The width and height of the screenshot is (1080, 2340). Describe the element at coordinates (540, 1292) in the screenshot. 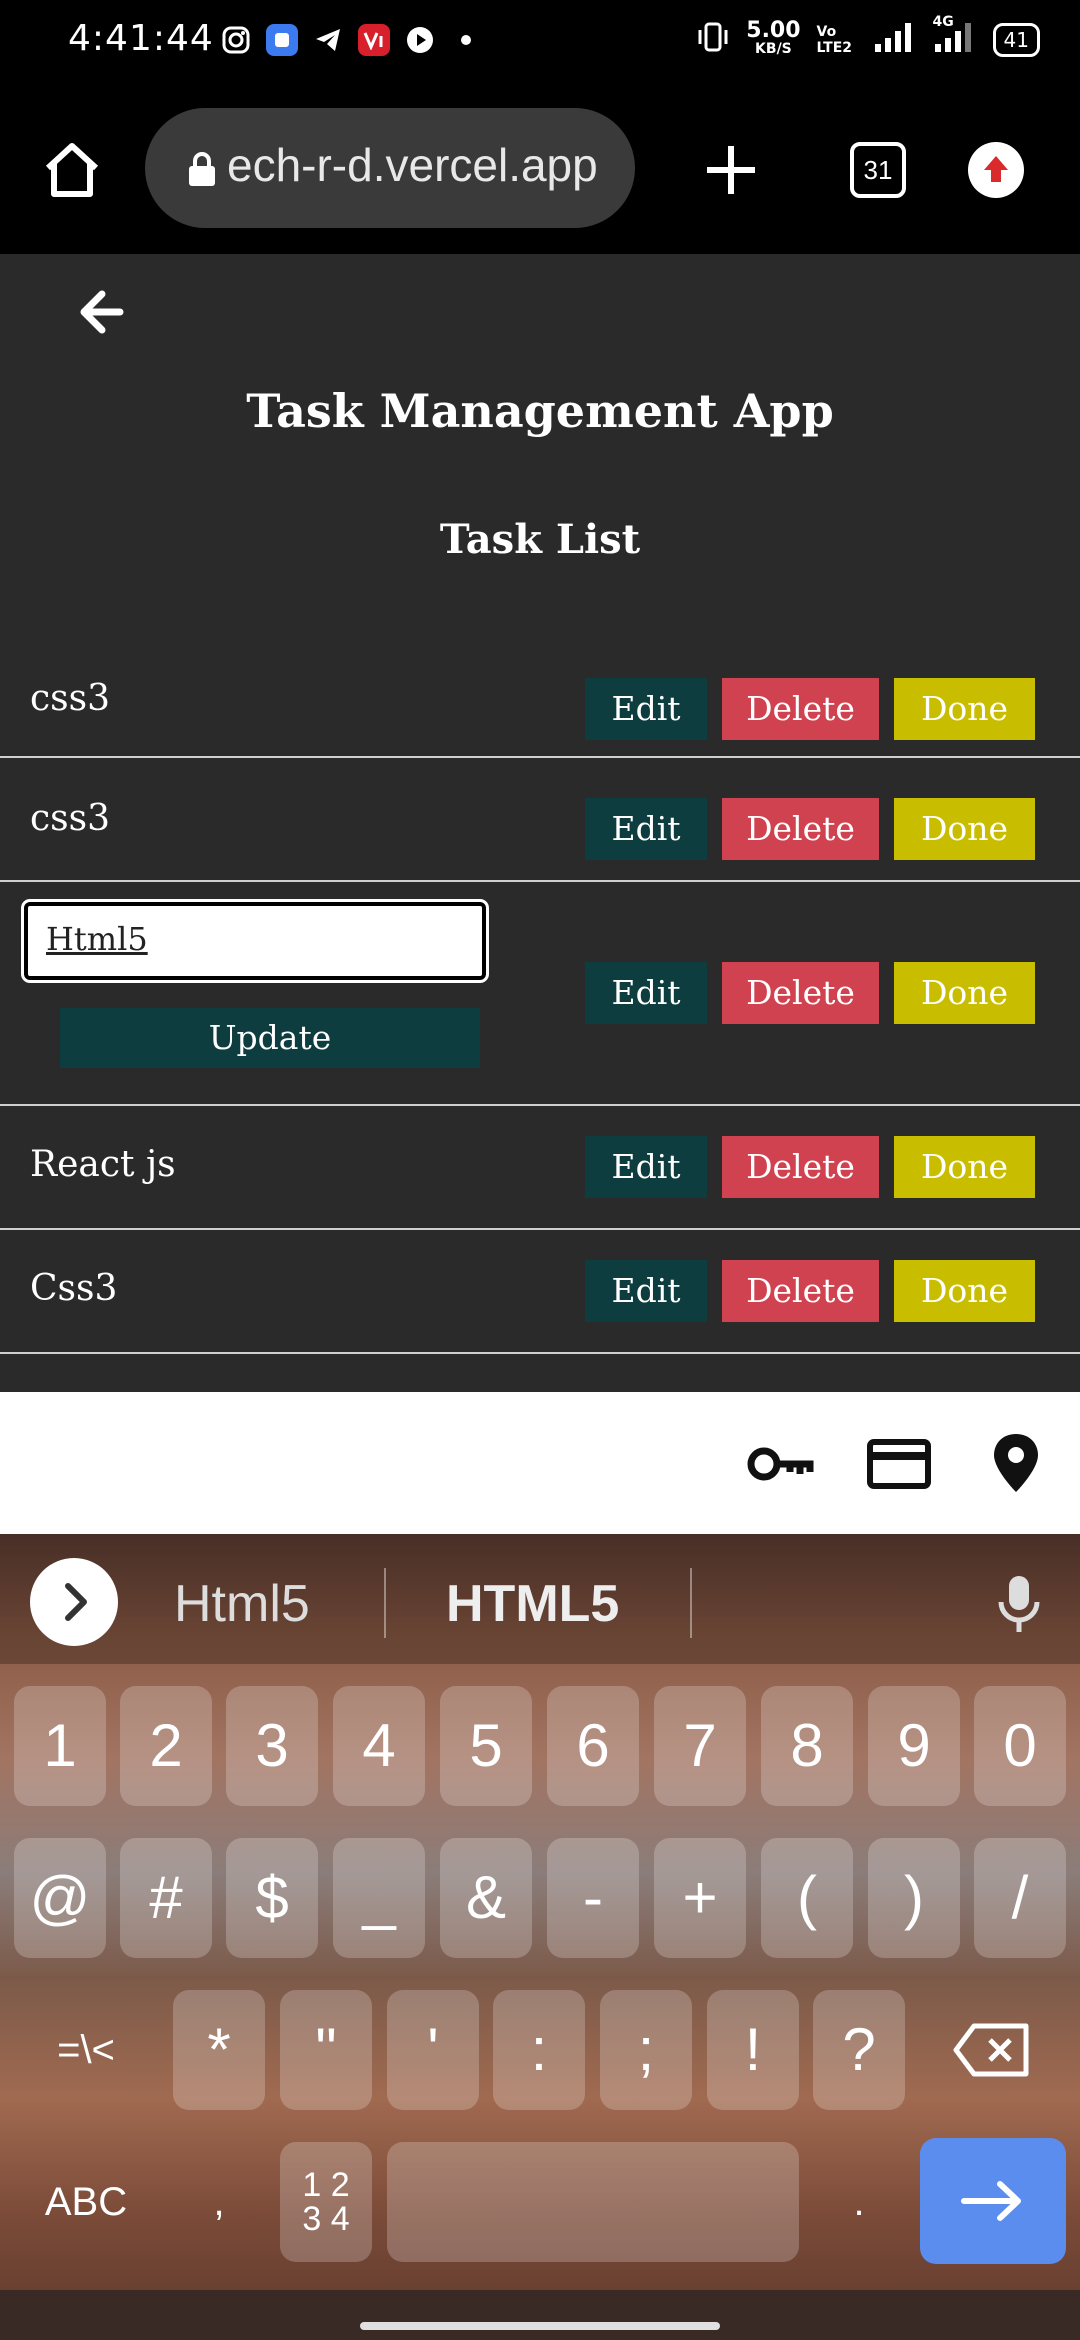

I see `task-row: Css3 Edit Delete Done` at that location.